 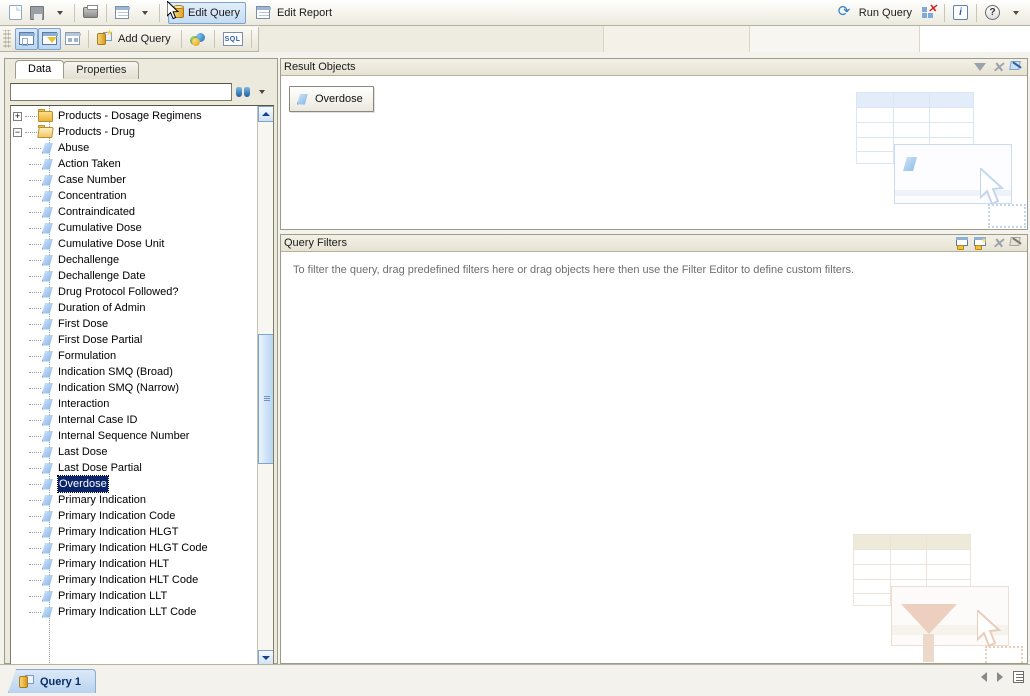 I want to click on tree-item-action-taken: Action Taken, so click(x=134, y=164).